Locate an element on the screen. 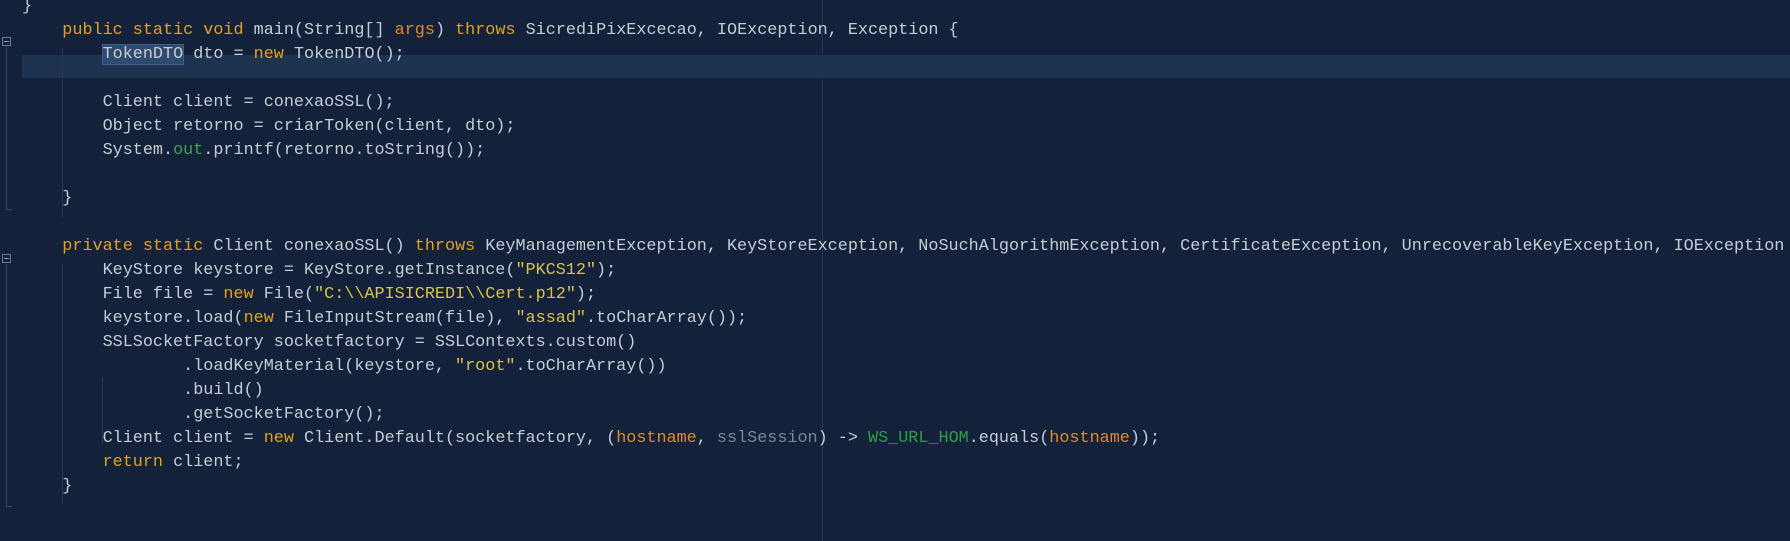 This screenshot has height=541, width=1790. code-token: TokenDTO(); is located at coordinates (349, 54).